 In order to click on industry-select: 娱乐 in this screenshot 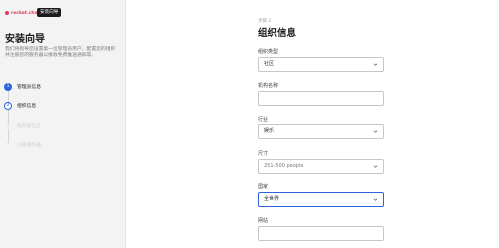, I will do `click(321, 131)`.